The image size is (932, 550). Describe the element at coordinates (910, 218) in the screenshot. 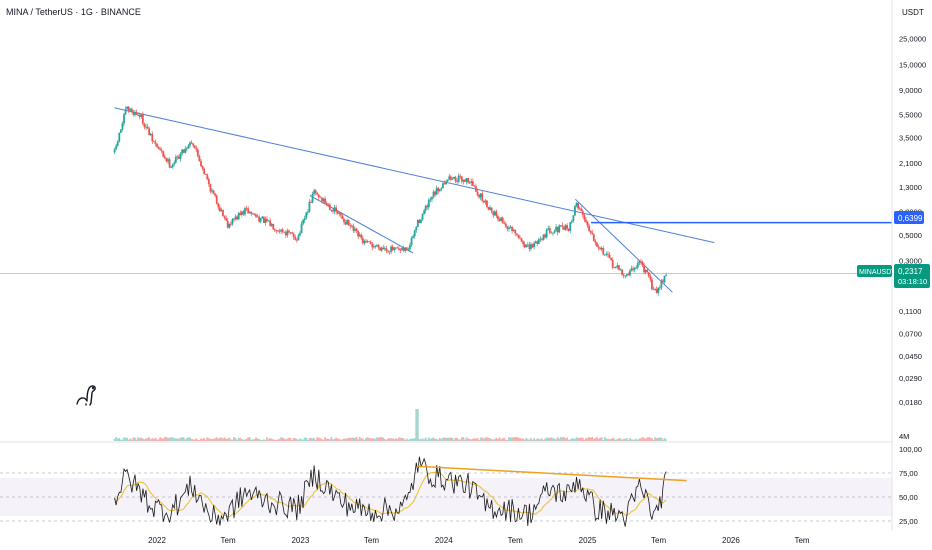

I see `hline-price-label: 0,6399` at that location.